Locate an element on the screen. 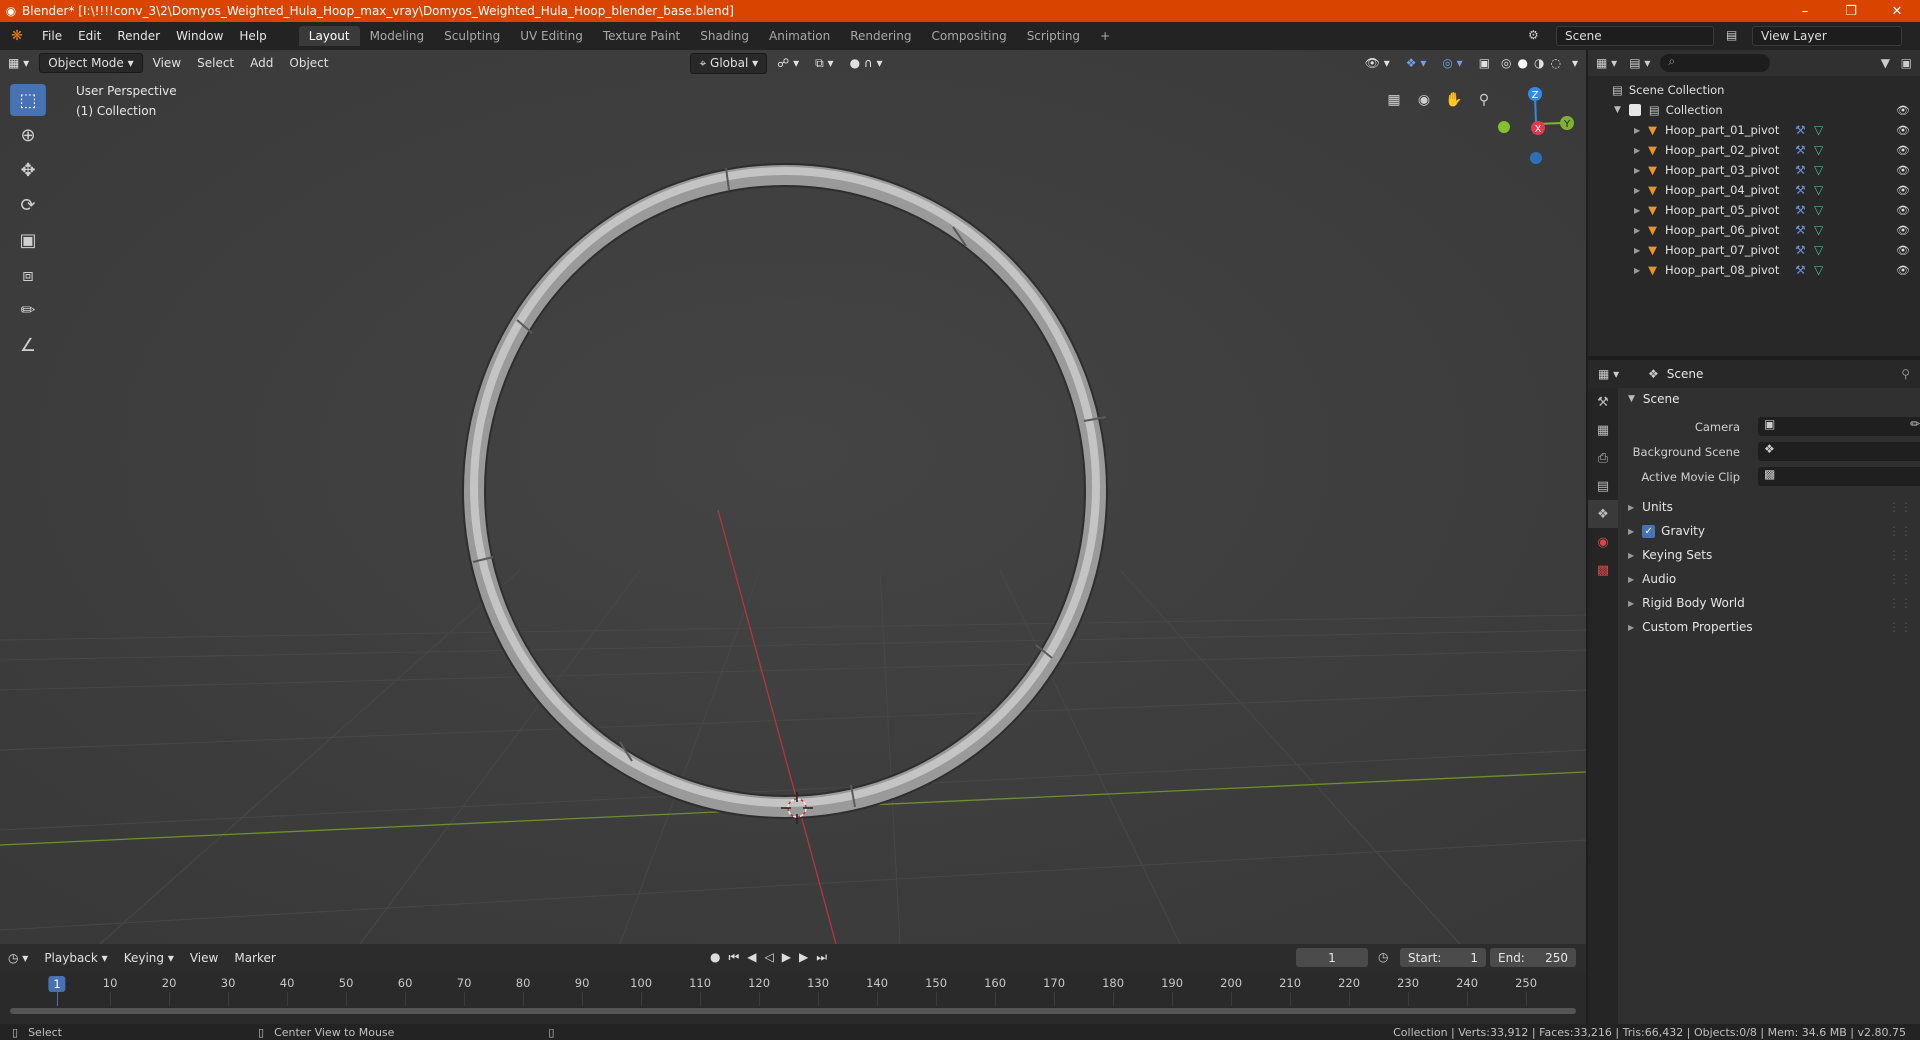 This screenshot has width=1920, height=1040. tab-animation: Animation is located at coordinates (799, 36).